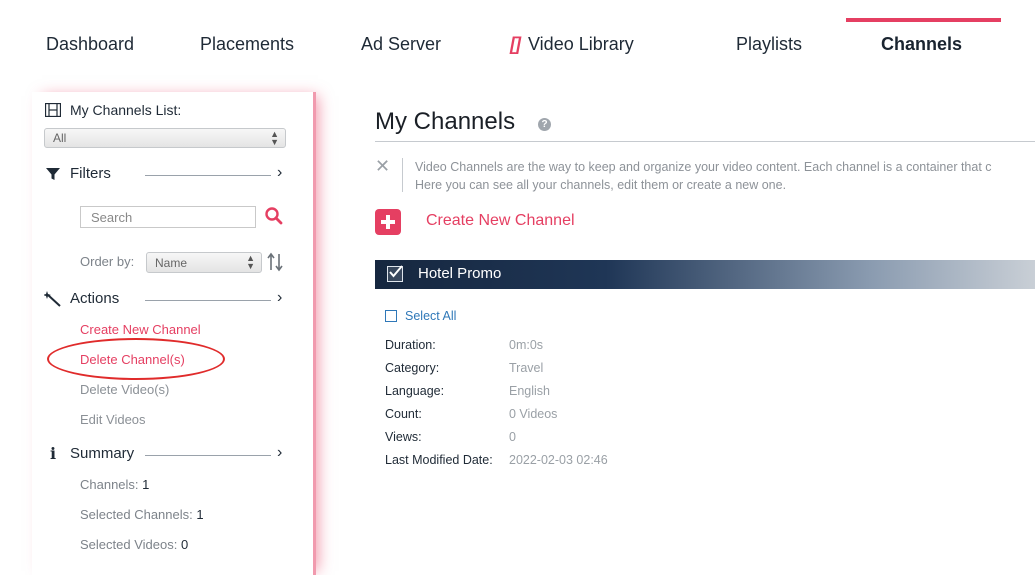 The image size is (1035, 575). What do you see at coordinates (529, 391) in the screenshot?
I see `detail-value-language: English` at bounding box center [529, 391].